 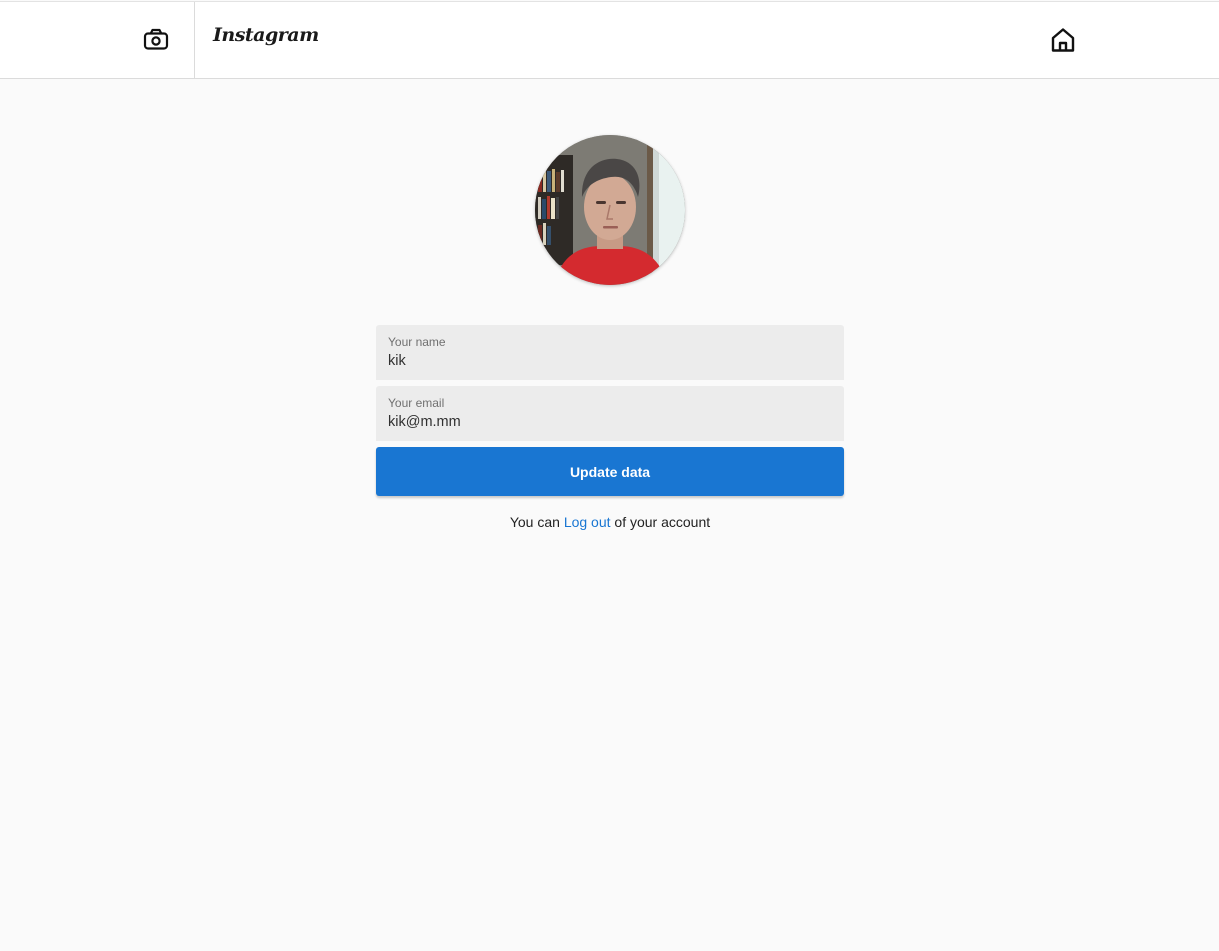 I want to click on email-input, so click(x=610, y=422).